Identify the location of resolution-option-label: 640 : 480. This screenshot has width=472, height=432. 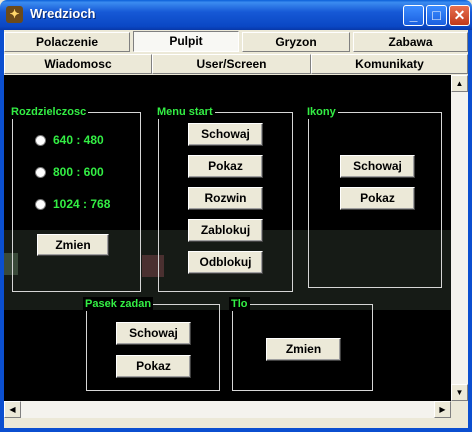
(78, 140).